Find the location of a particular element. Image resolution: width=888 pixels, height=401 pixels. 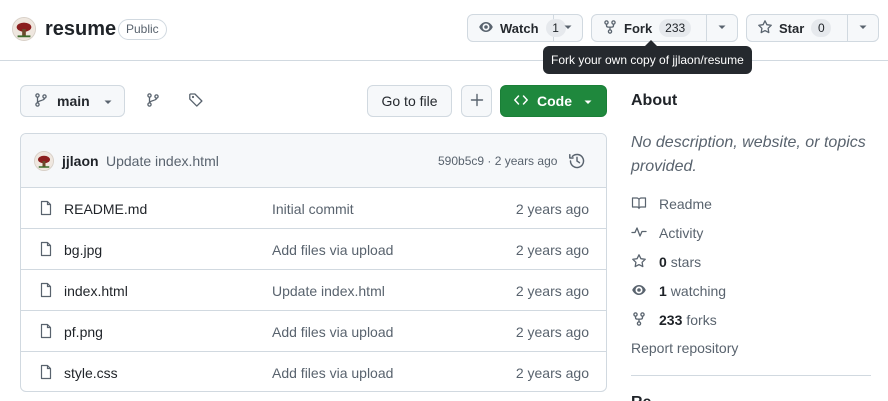

code-label: Code is located at coordinates (554, 101).